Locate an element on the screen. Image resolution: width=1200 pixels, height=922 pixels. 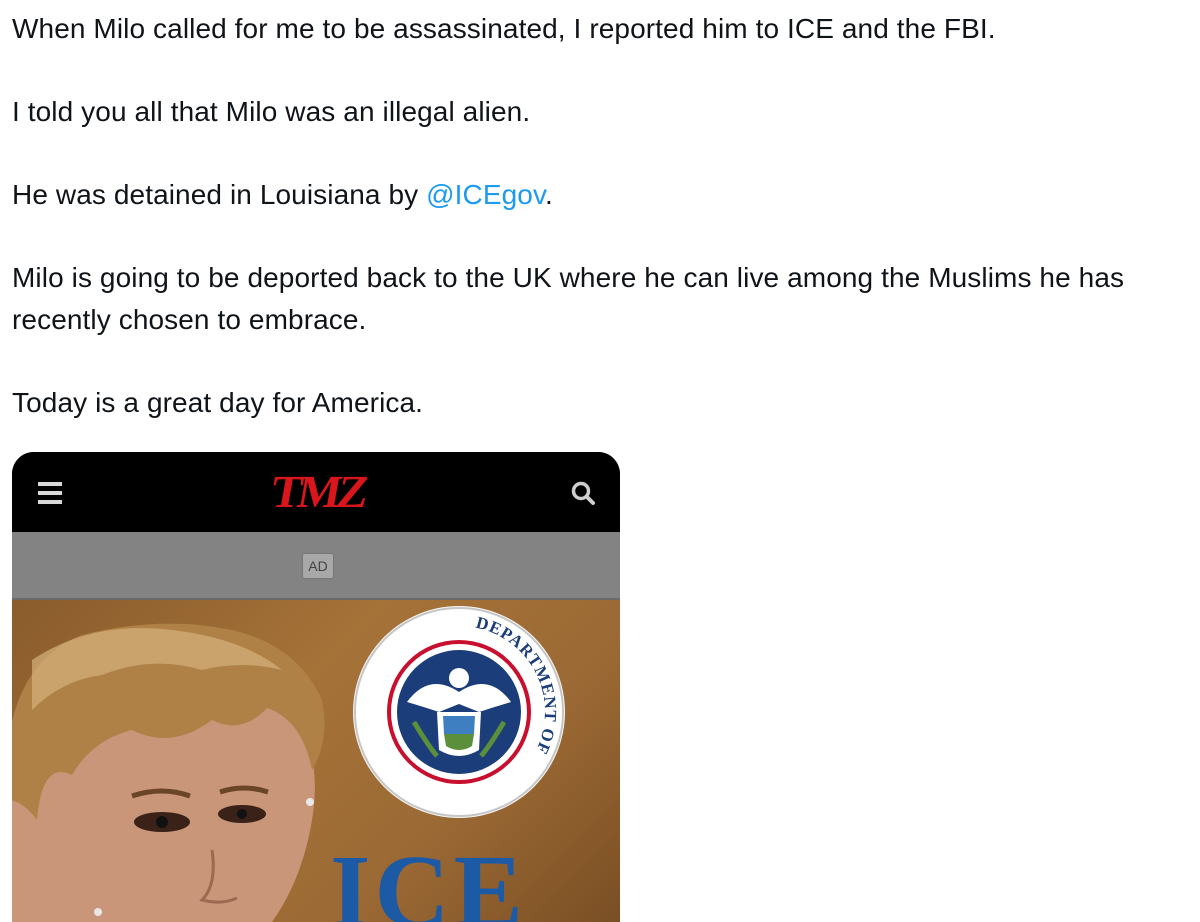
search-icon is located at coordinates (583, 493).